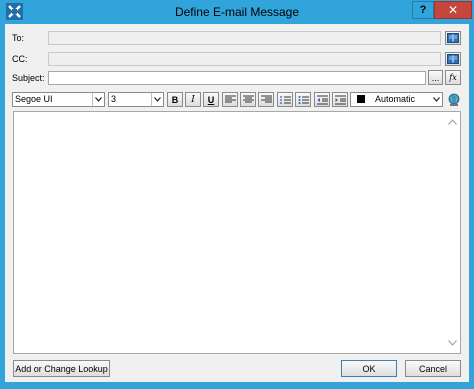  What do you see at coordinates (175, 99) in the screenshot?
I see `bold-button: B` at bounding box center [175, 99].